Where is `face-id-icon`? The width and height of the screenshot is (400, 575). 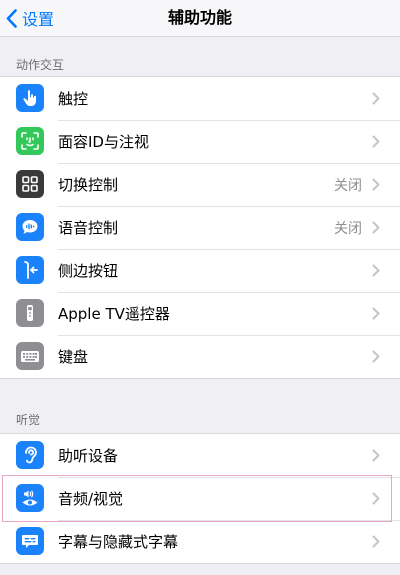
face-id-icon is located at coordinates (30, 141).